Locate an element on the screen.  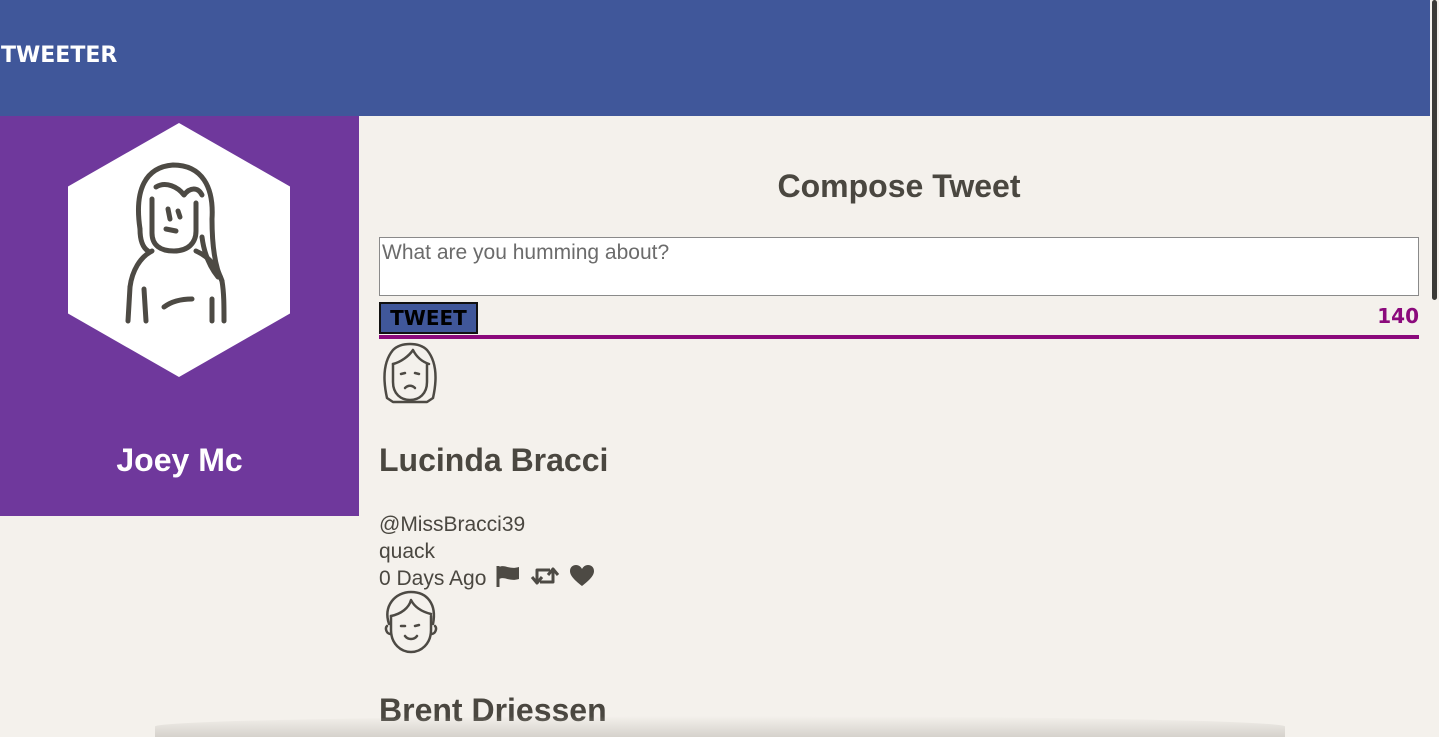
woman-face-icon is located at coordinates (410, 373).